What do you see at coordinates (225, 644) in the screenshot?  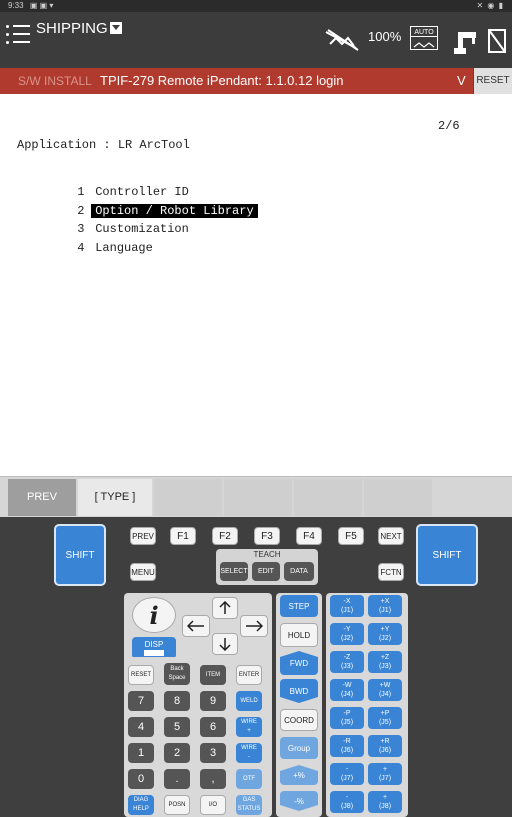 I see `arrow-down-key` at bounding box center [225, 644].